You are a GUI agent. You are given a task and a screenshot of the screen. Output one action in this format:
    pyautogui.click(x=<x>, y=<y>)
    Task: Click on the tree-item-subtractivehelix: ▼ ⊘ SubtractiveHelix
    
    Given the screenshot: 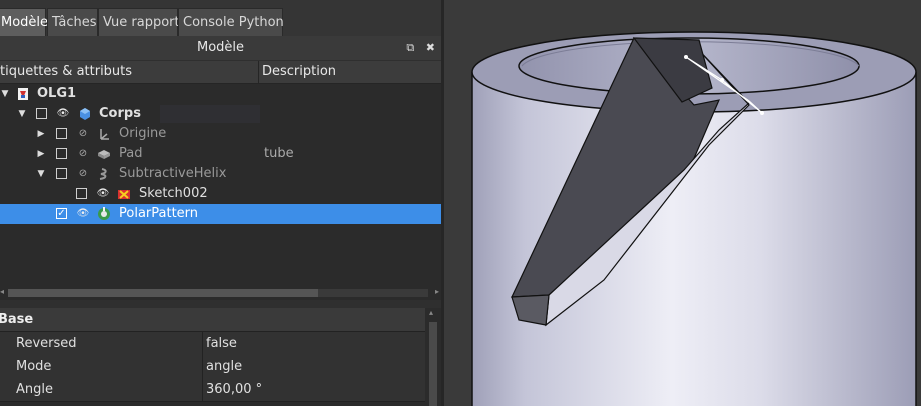 What is the action you would take?
    pyautogui.click(x=220, y=174)
    